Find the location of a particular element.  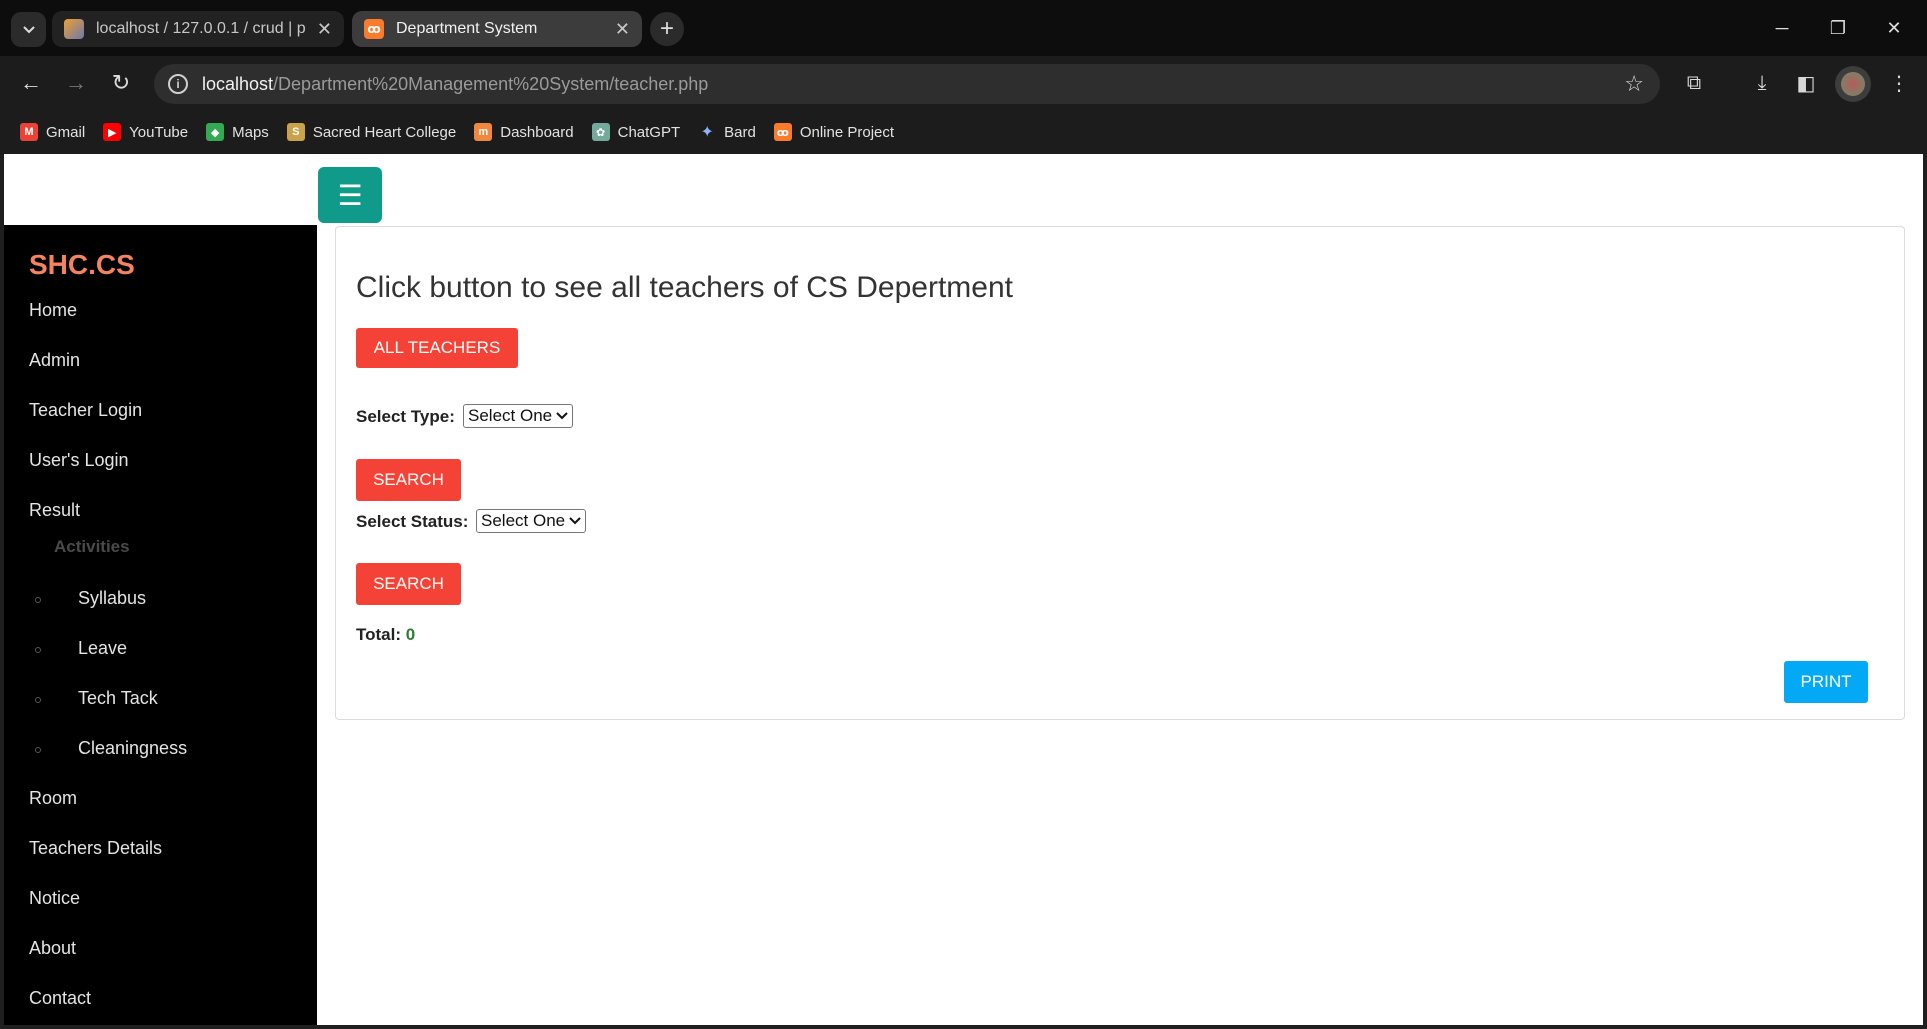

sidebar-toggle-button: ☰ is located at coordinates (350, 195).